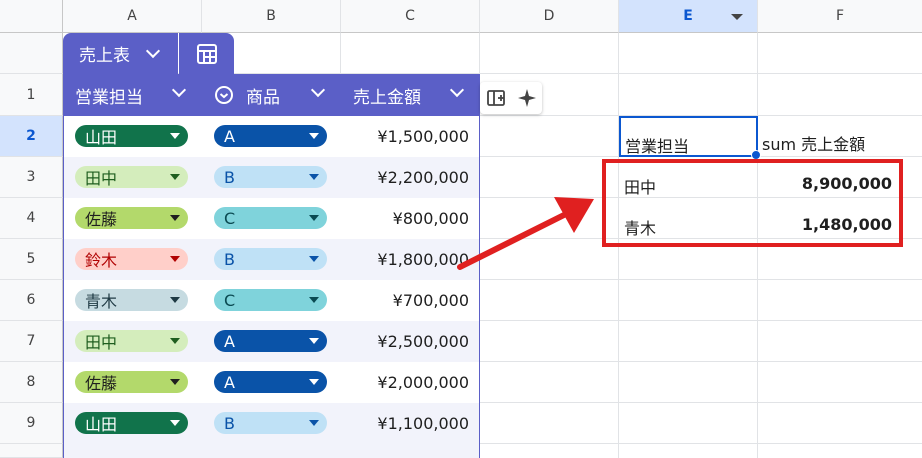 The width and height of the screenshot is (922, 458). I want to click on row-header-9: 9, so click(31, 423).